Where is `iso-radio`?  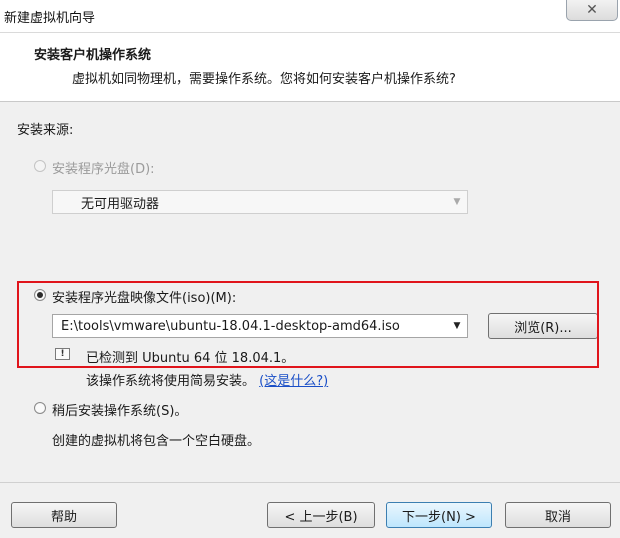
iso-radio is located at coordinates (40, 295).